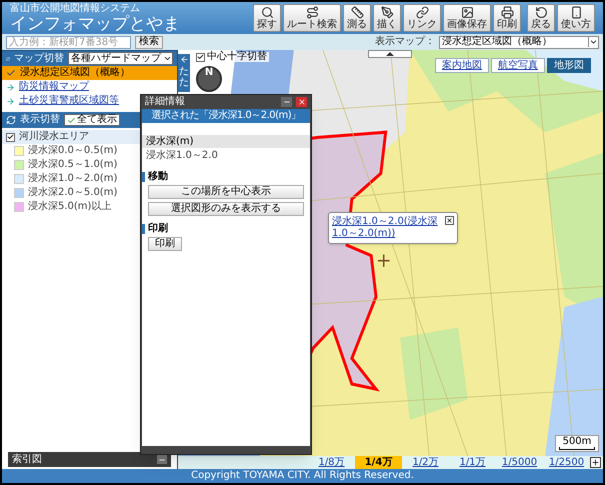 Image resolution: width=605 pixels, height=485 pixels. What do you see at coordinates (70, 207) in the screenshot?
I see `legend-label: 浸水深5.0(m)以上` at bounding box center [70, 207].